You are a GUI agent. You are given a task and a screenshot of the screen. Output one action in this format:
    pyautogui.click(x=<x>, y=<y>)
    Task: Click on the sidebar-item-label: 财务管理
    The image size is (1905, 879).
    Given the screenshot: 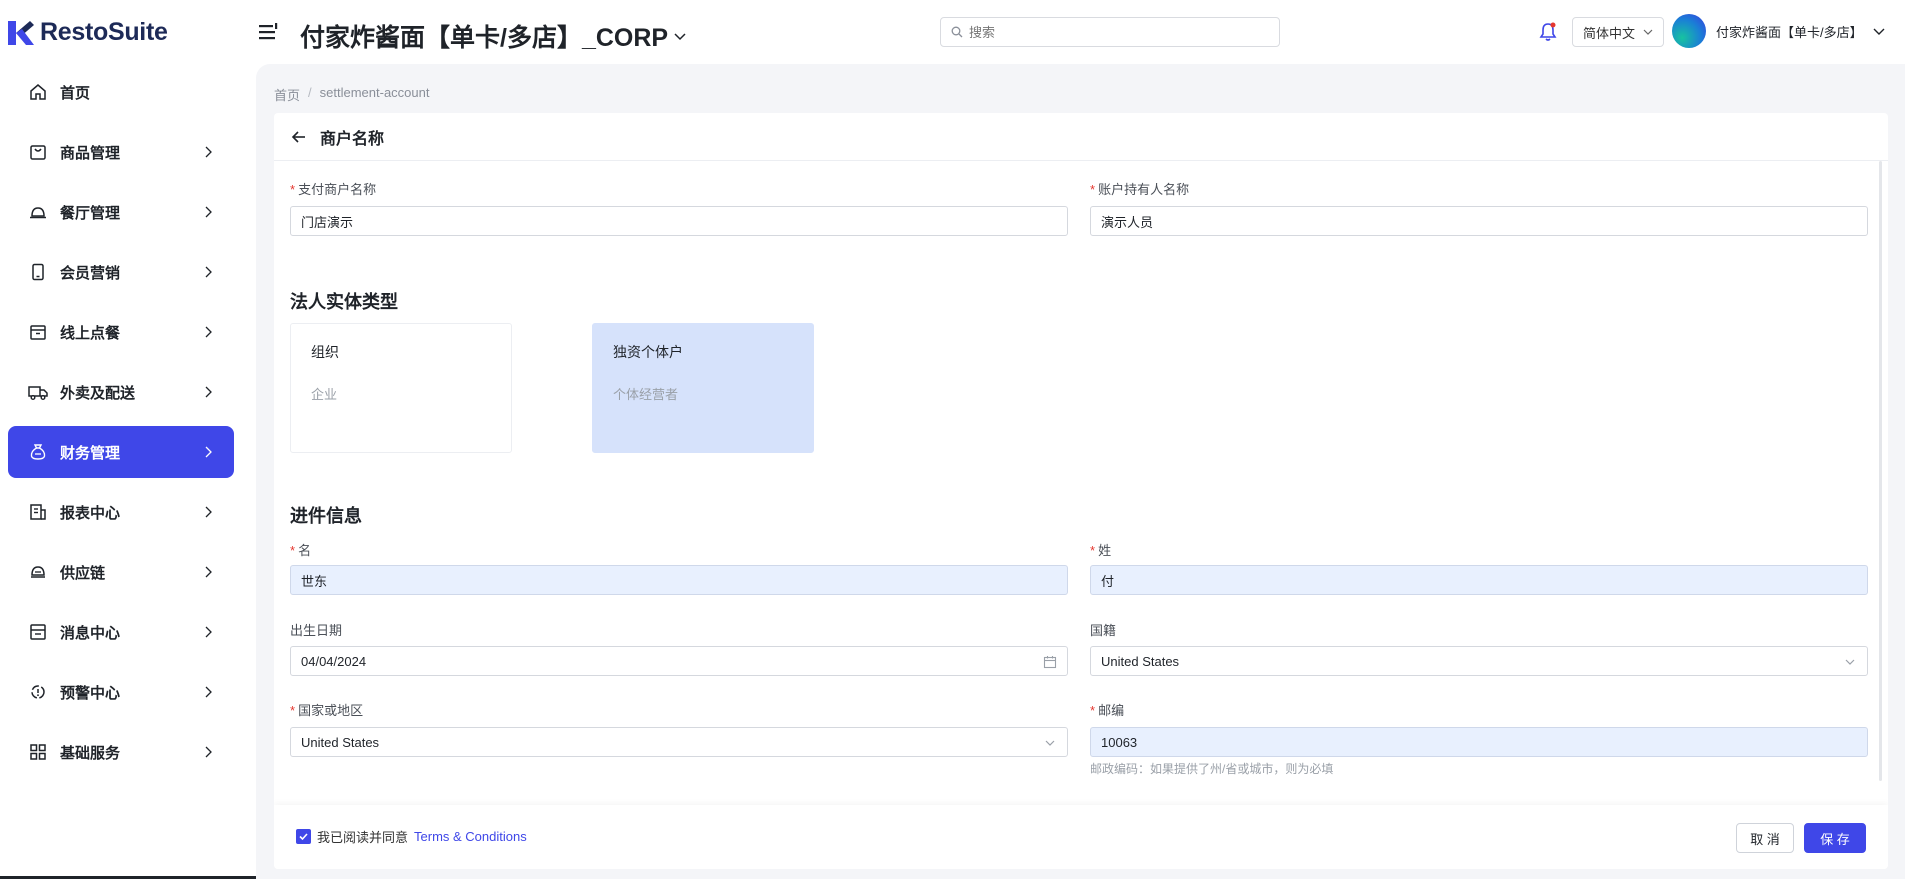 What is the action you would take?
    pyautogui.click(x=90, y=453)
    